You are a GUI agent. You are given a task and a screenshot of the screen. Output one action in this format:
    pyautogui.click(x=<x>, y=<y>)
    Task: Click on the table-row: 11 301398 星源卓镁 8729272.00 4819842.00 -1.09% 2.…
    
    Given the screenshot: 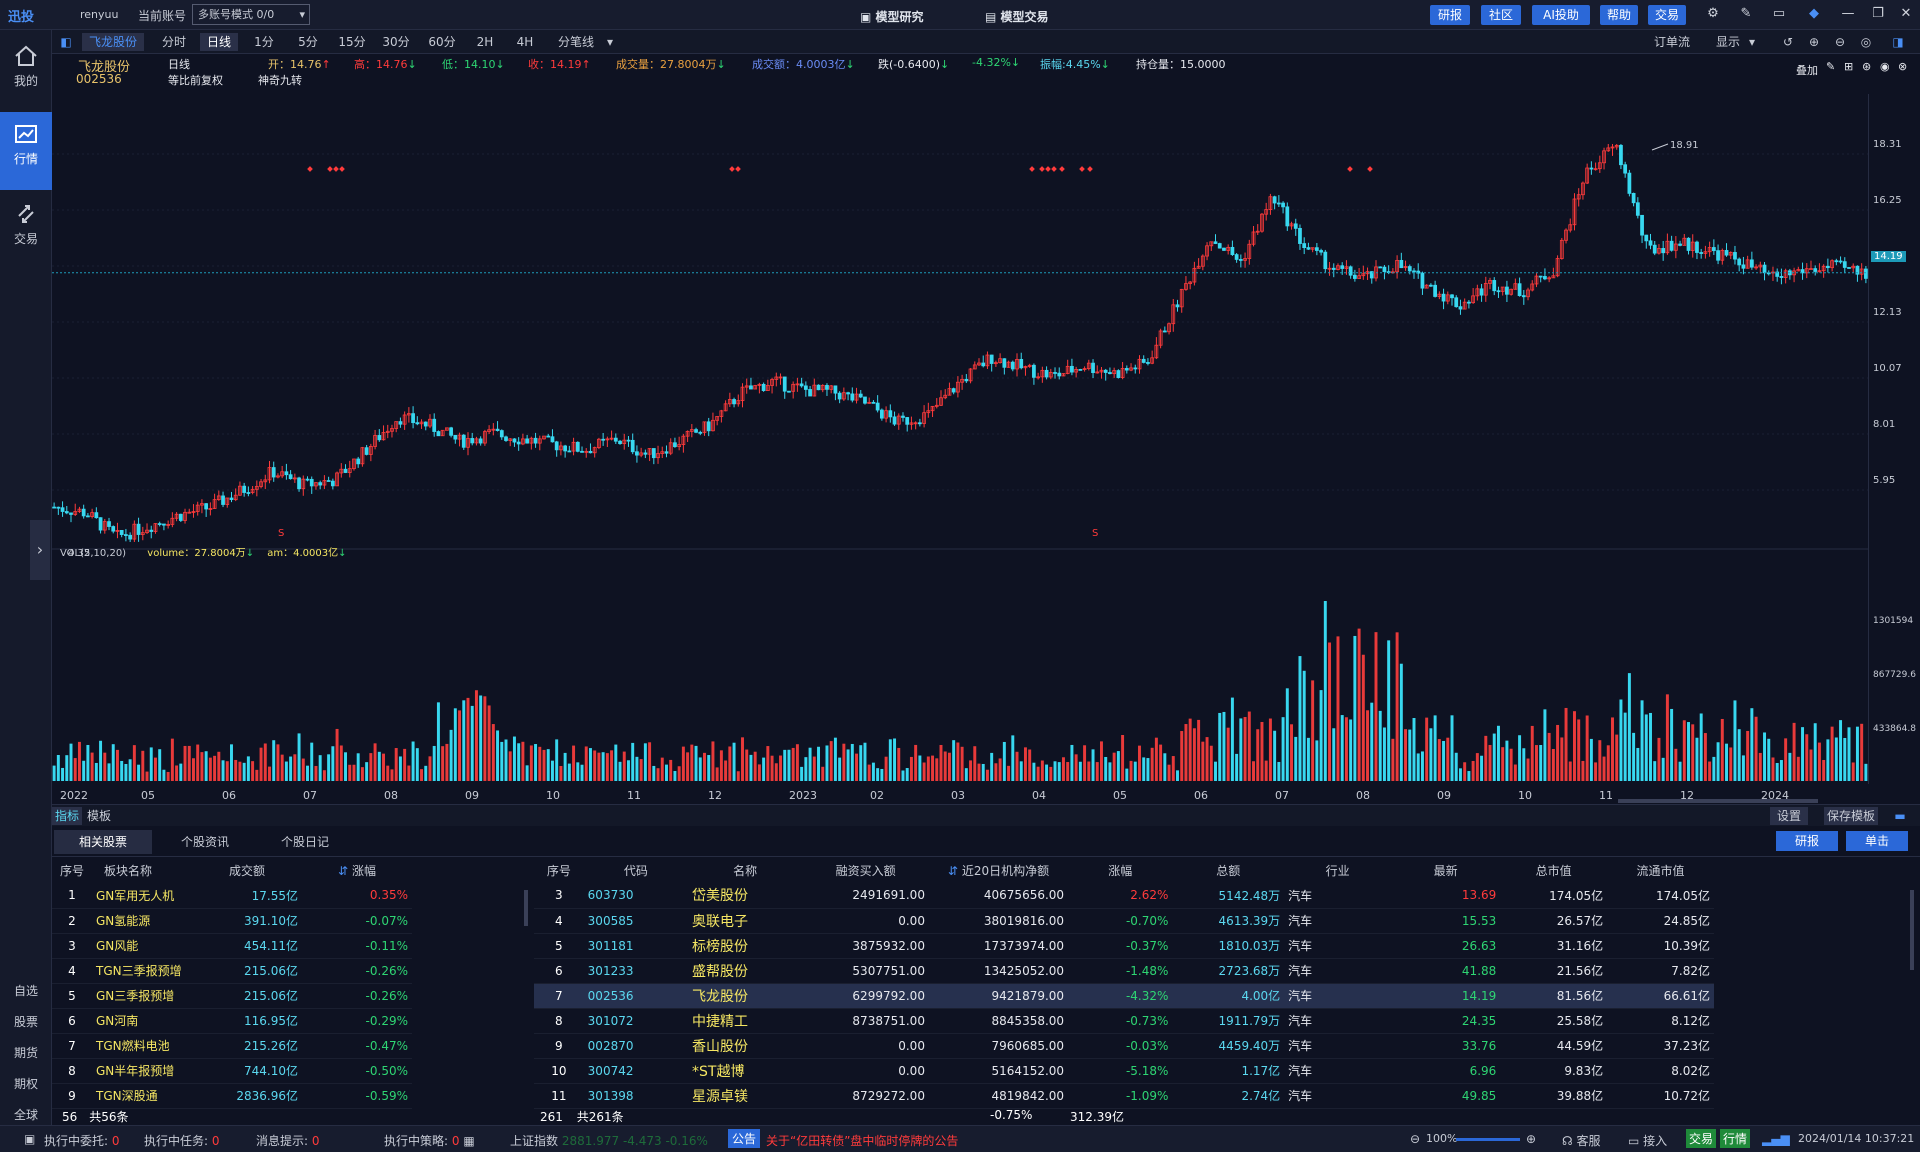 What is the action you would take?
    pyautogui.click(x=1124, y=1096)
    